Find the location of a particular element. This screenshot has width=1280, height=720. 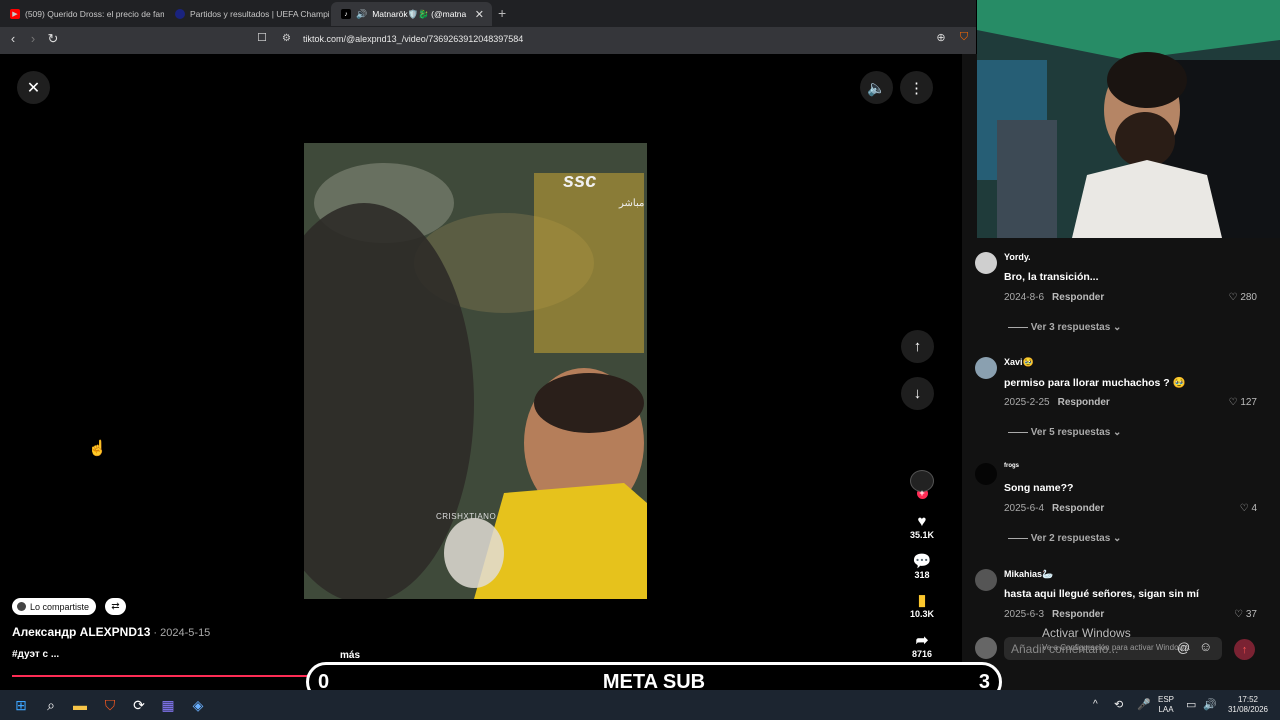

post-author: Александр ALEXPND13 · 2024-5-15 is located at coordinates (111, 632).